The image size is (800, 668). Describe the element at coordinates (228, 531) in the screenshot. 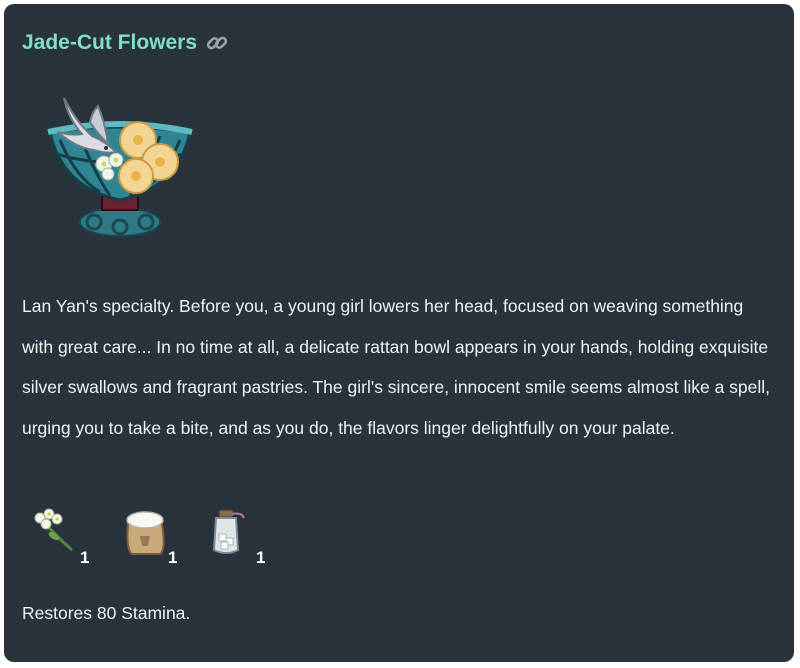

I see `sugar-jar-icon` at that location.